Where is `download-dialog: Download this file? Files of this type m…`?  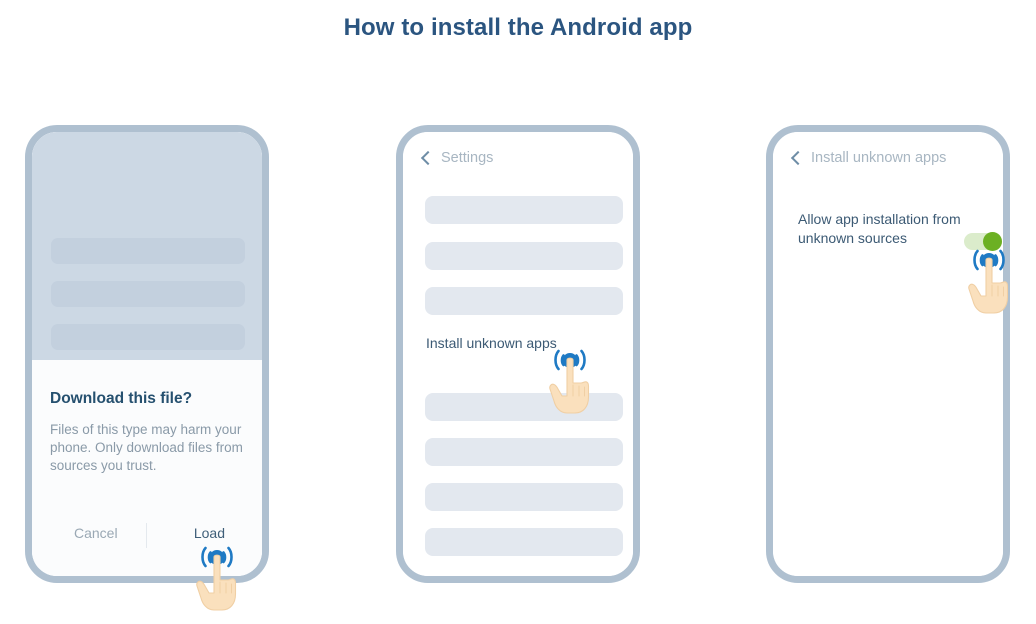
download-dialog: Download this file? Files of this type m… is located at coordinates (147, 468).